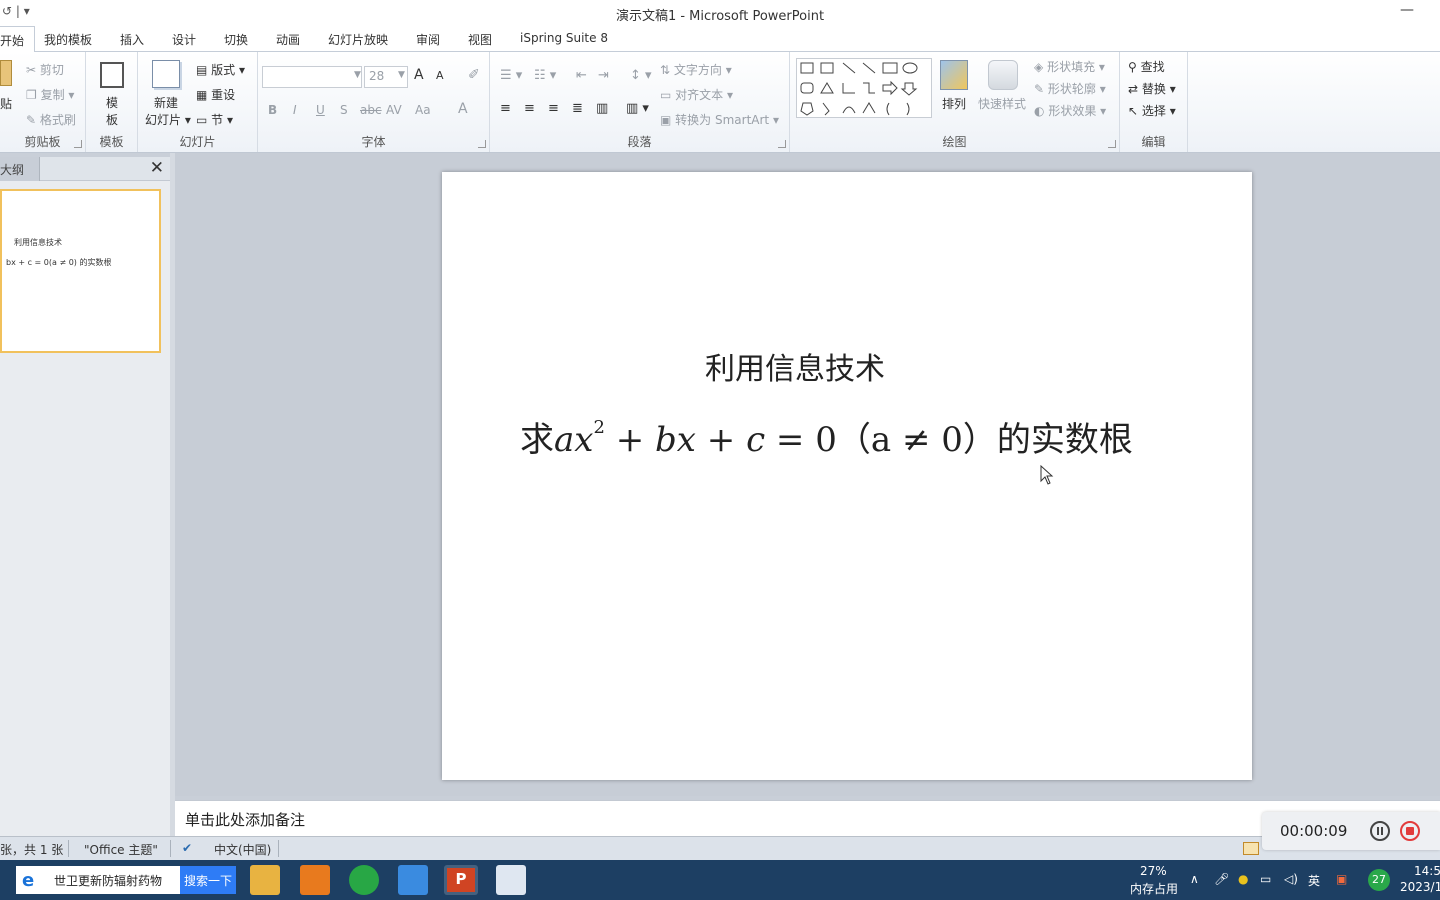 The height and width of the screenshot is (900, 1440). I want to click on find-button: ⚲ 查找, so click(1146, 66).